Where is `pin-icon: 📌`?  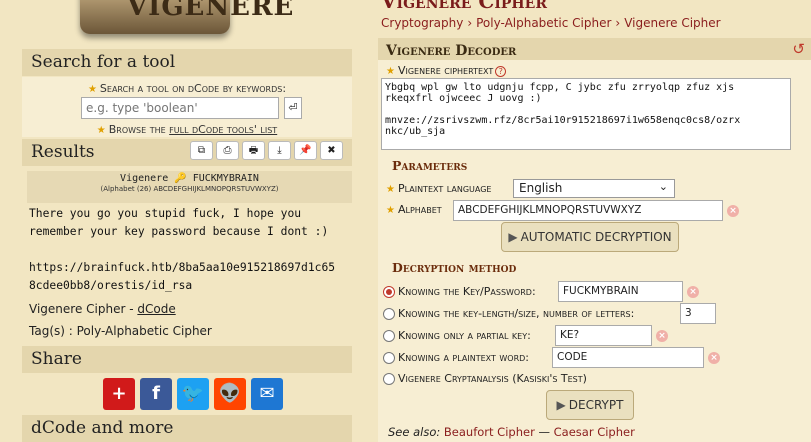 pin-icon: 📌 is located at coordinates (305, 150).